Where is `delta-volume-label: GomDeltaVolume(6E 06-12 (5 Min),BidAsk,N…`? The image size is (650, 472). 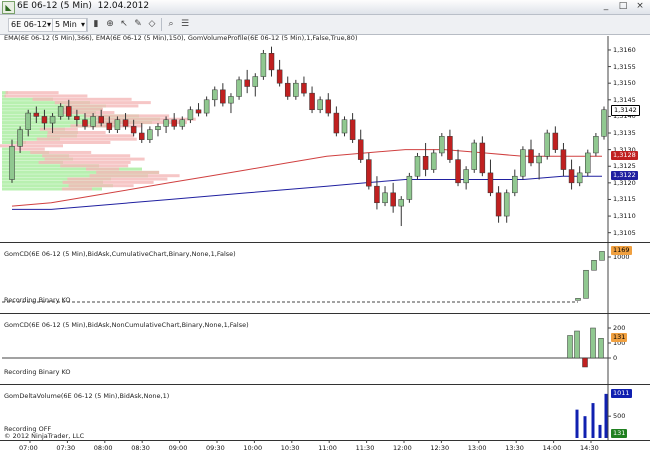
delta-volume-label: GomDeltaVolume(6E 06-12 (5 Min),BidAsk,N… is located at coordinates (87, 396).